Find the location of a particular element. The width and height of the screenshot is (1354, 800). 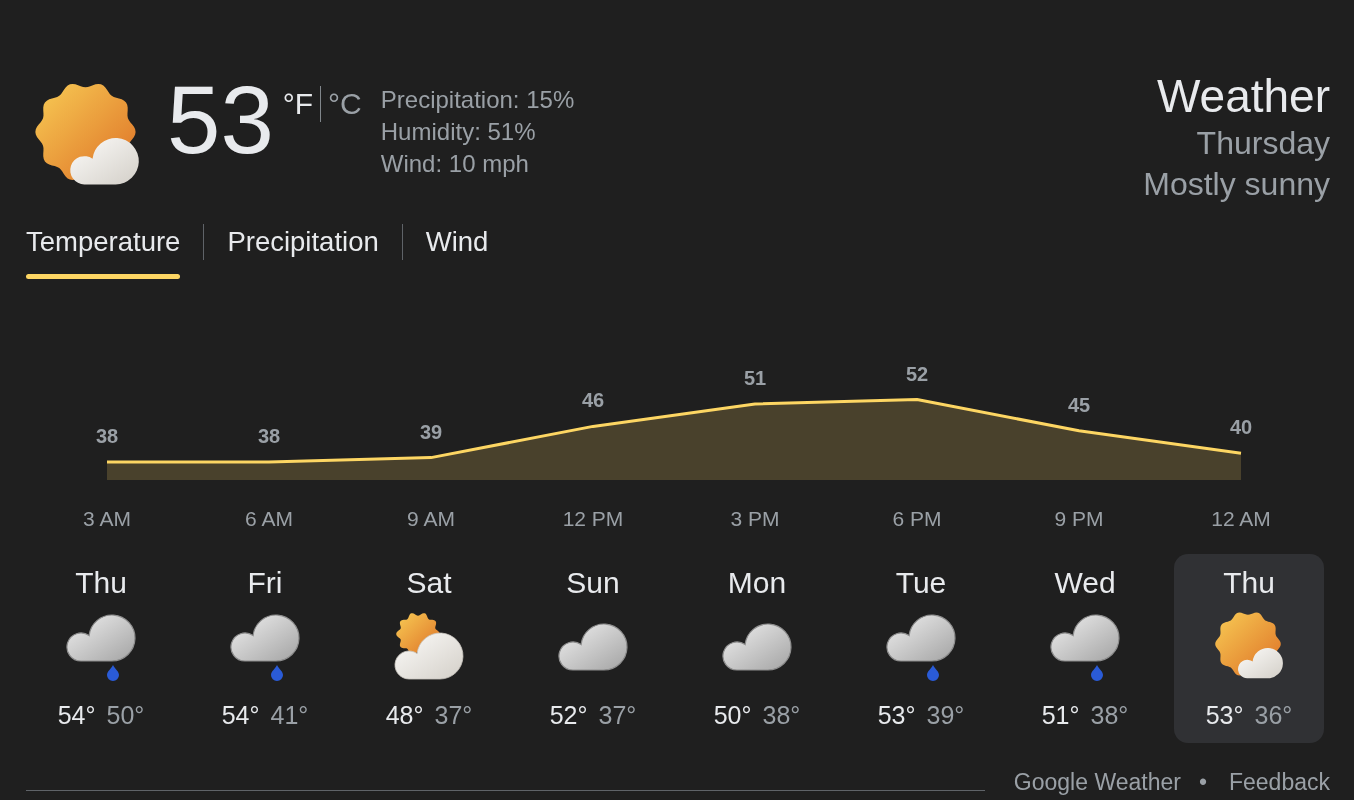

day-forecast-tile: Wed 51° 38° is located at coordinates (1085, 648).